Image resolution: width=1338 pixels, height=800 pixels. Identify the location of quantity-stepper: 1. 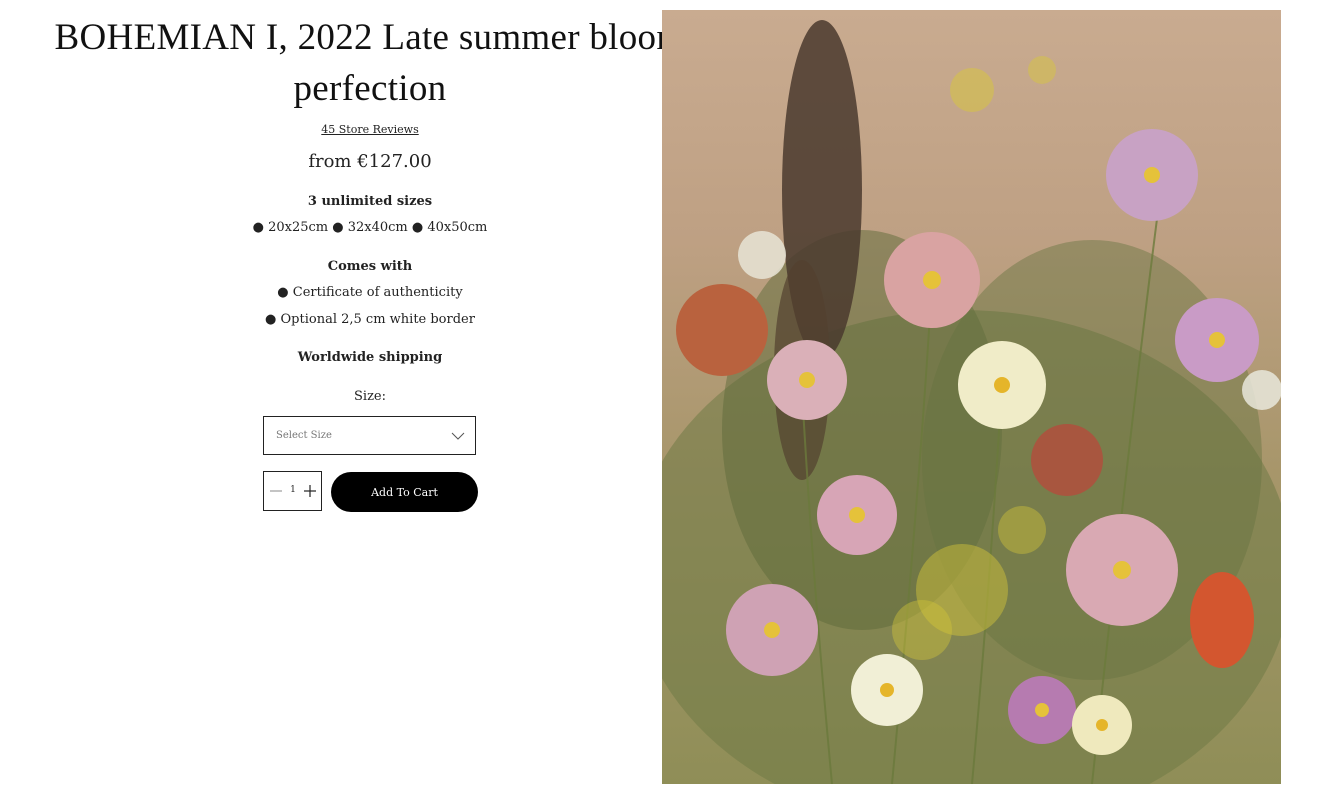
(292, 491).